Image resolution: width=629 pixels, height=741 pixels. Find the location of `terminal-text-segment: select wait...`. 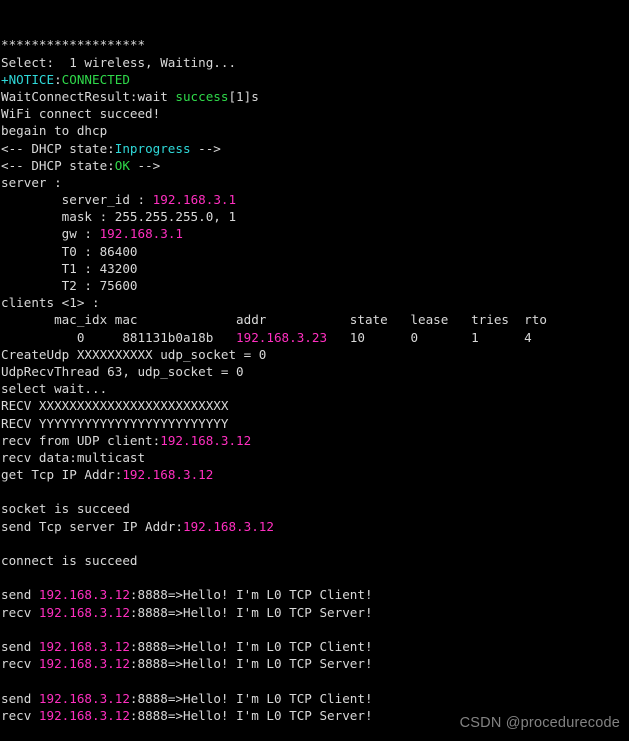

terminal-text-segment: select wait... is located at coordinates (54, 389).